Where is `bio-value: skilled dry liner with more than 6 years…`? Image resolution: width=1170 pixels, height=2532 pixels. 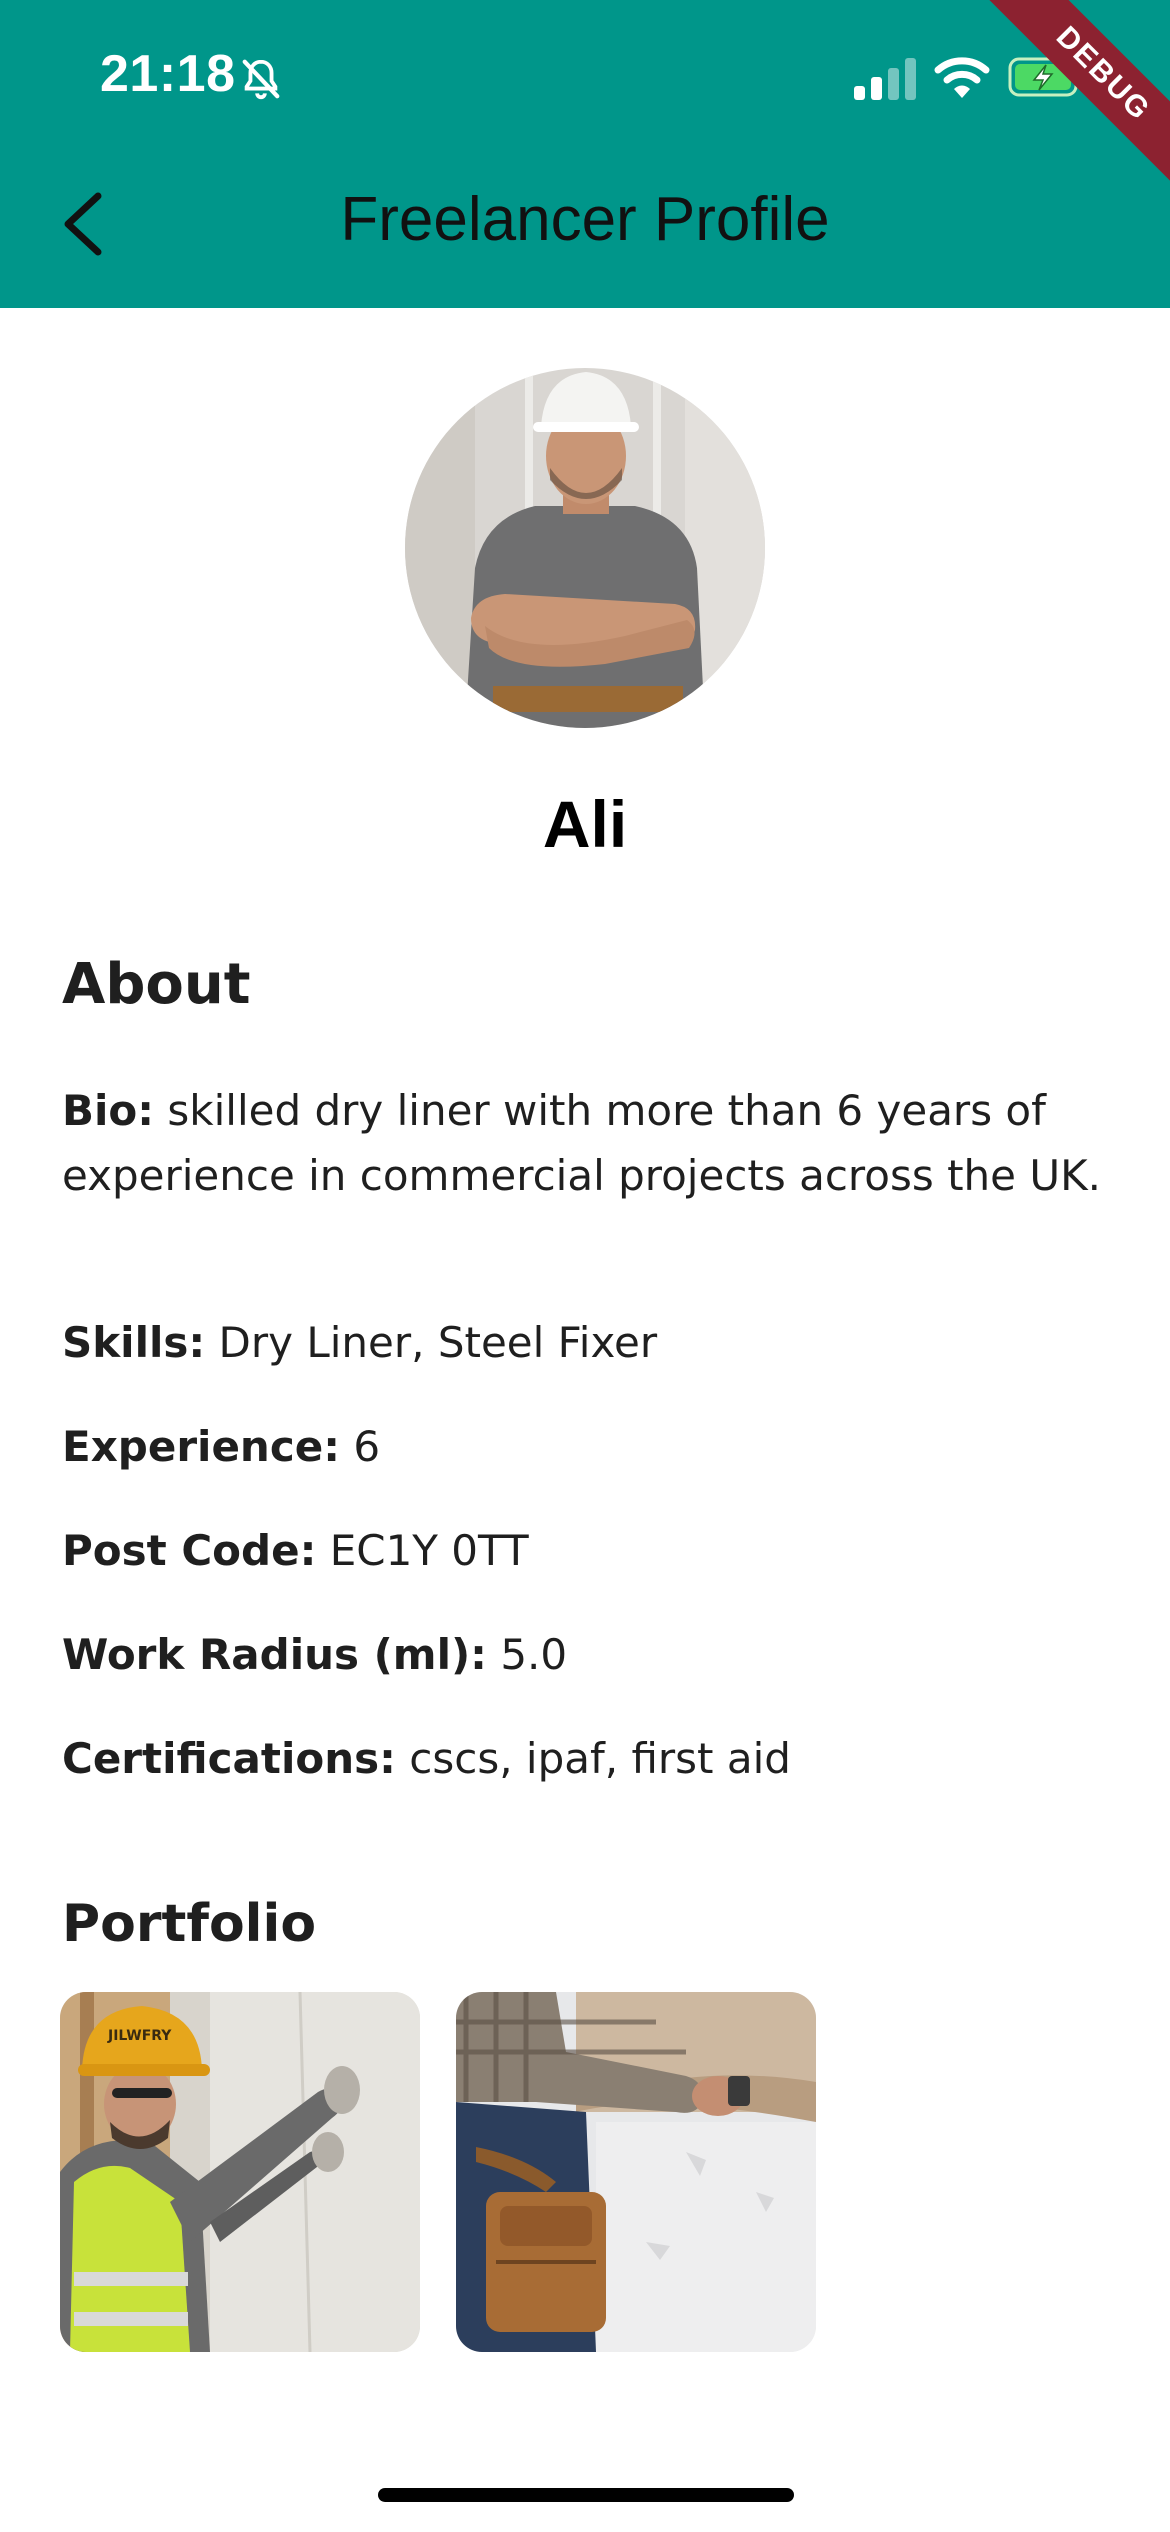 bio-value: skilled dry liner with more than 6 years… is located at coordinates (581, 1143).